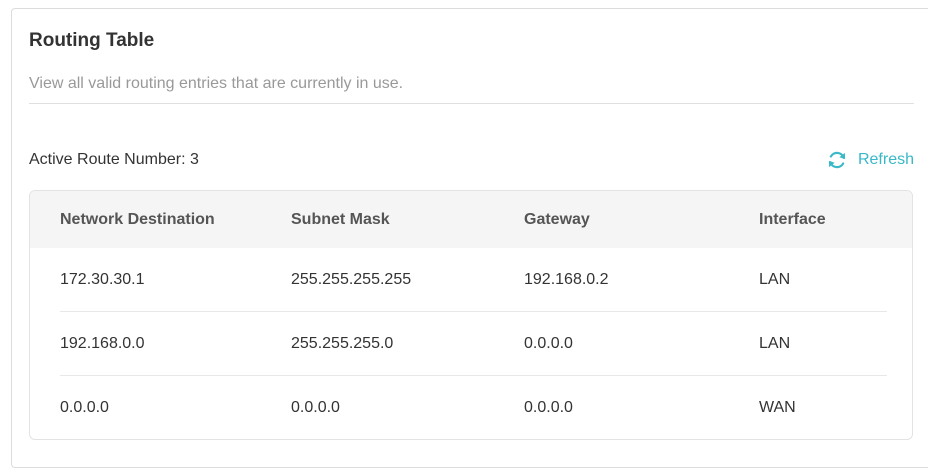 The image size is (928, 468). What do you see at coordinates (557, 219) in the screenshot?
I see `column-header-gateway: Gateway` at bounding box center [557, 219].